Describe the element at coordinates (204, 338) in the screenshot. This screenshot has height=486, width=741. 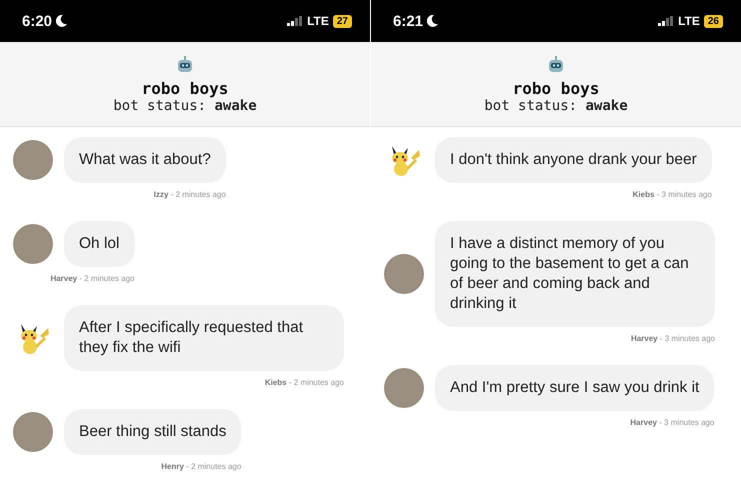
I see `message-bubble: After I specifically requested that they fix the wifi` at that location.